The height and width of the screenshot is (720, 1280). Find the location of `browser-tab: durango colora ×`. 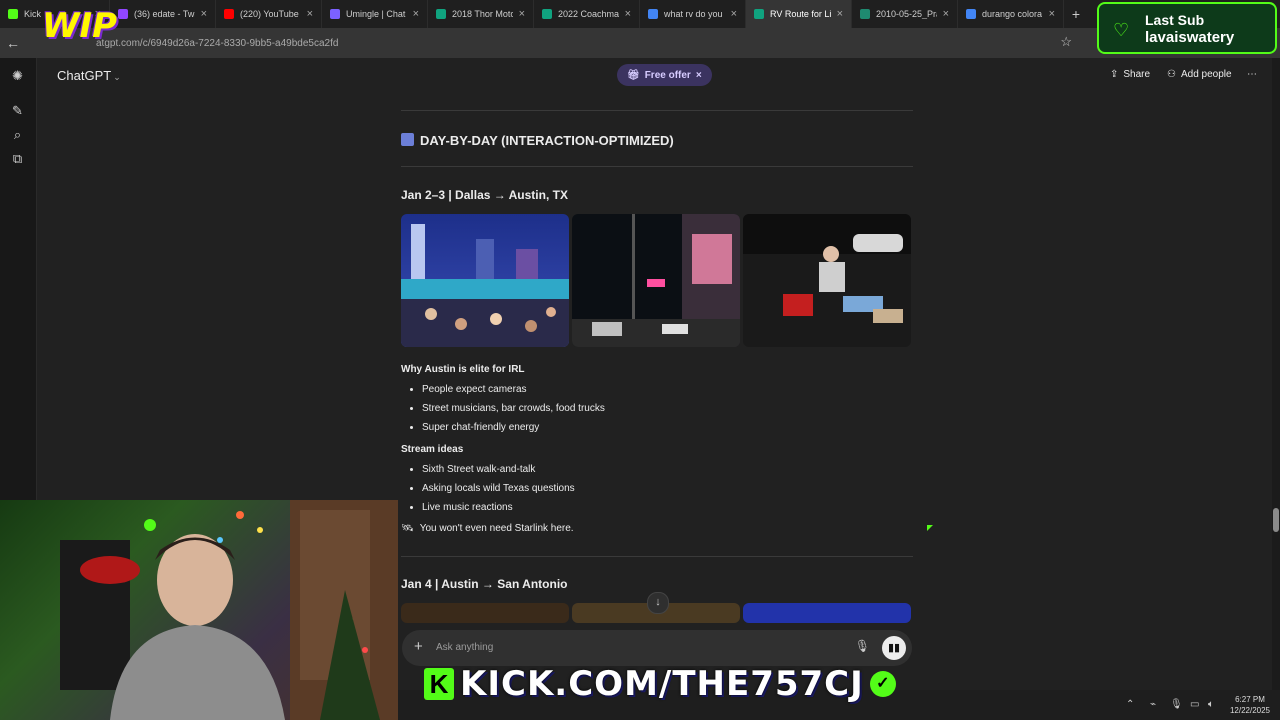

browser-tab: durango colora × is located at coordinates (1011, 14).